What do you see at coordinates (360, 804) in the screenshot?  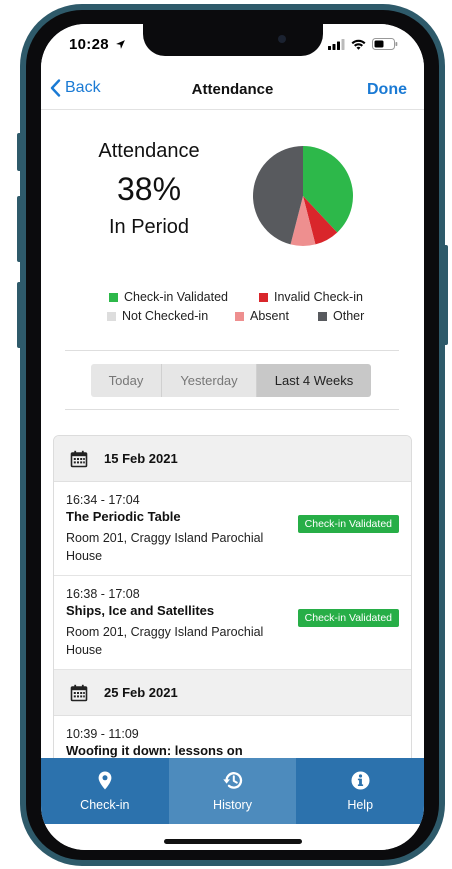 I see `tab-label: Help` at bounding box center [360, 804].